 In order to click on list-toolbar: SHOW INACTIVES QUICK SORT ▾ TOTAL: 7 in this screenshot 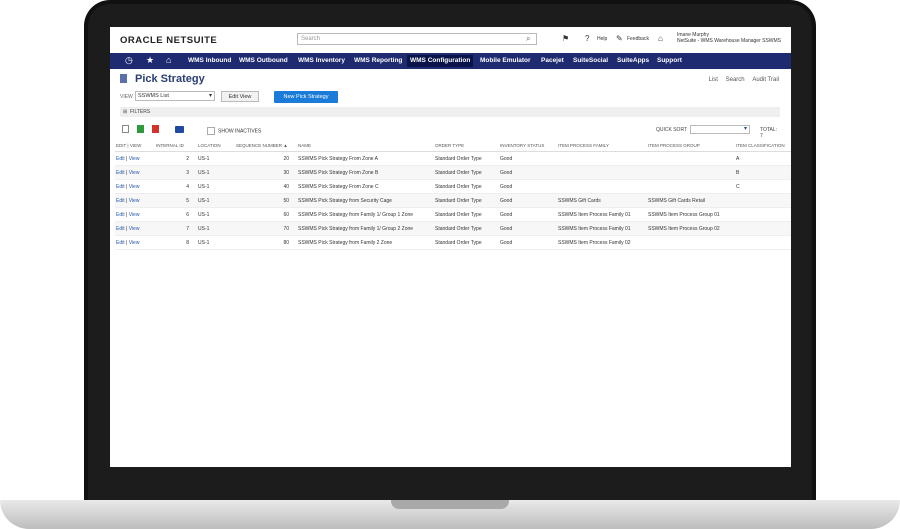, I will do `click(450, 131)`.